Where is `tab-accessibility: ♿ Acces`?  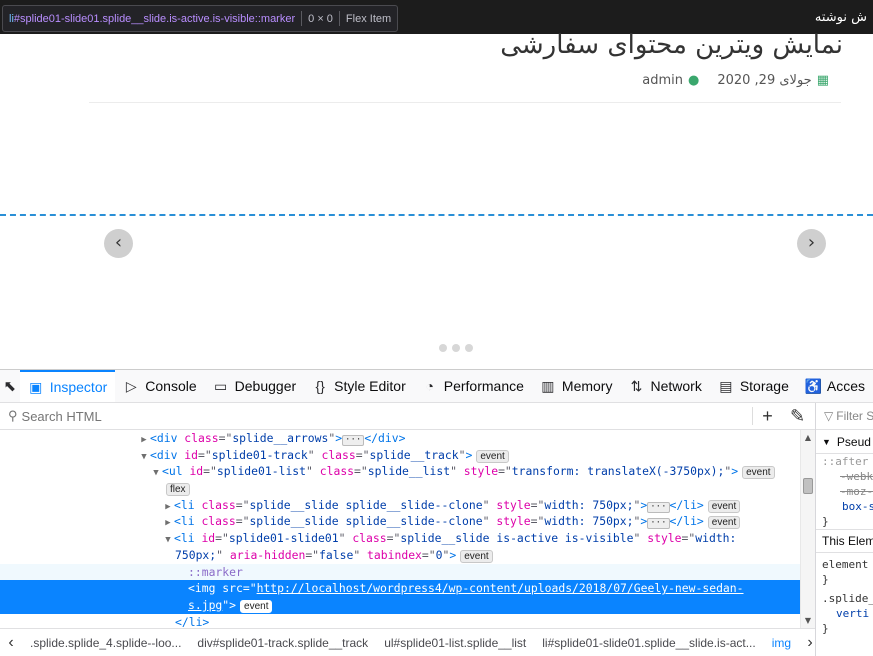 tab-accessibility: ♿ Acces is located at coordinates (835, 386).